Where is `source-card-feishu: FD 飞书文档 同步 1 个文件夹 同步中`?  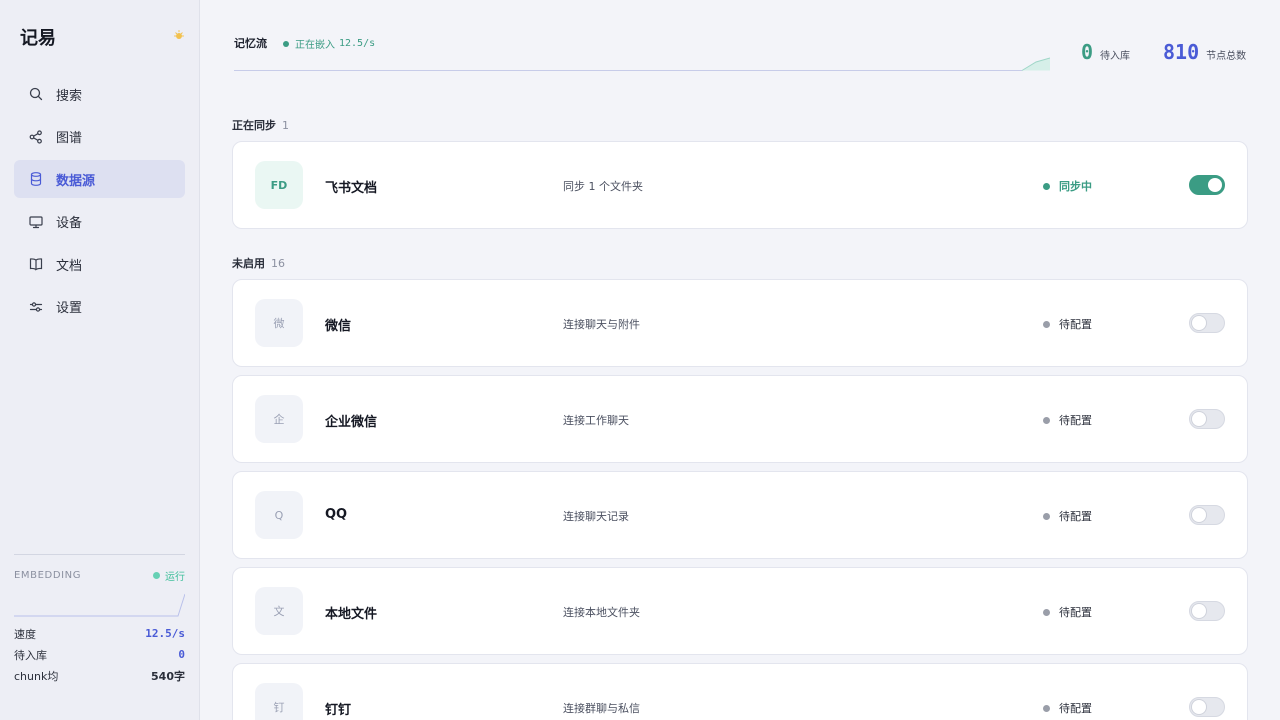 source-card-feishu: FD 飞书文档 同步 1 个文件夹 同步中 is located at coordinates (740, 185).